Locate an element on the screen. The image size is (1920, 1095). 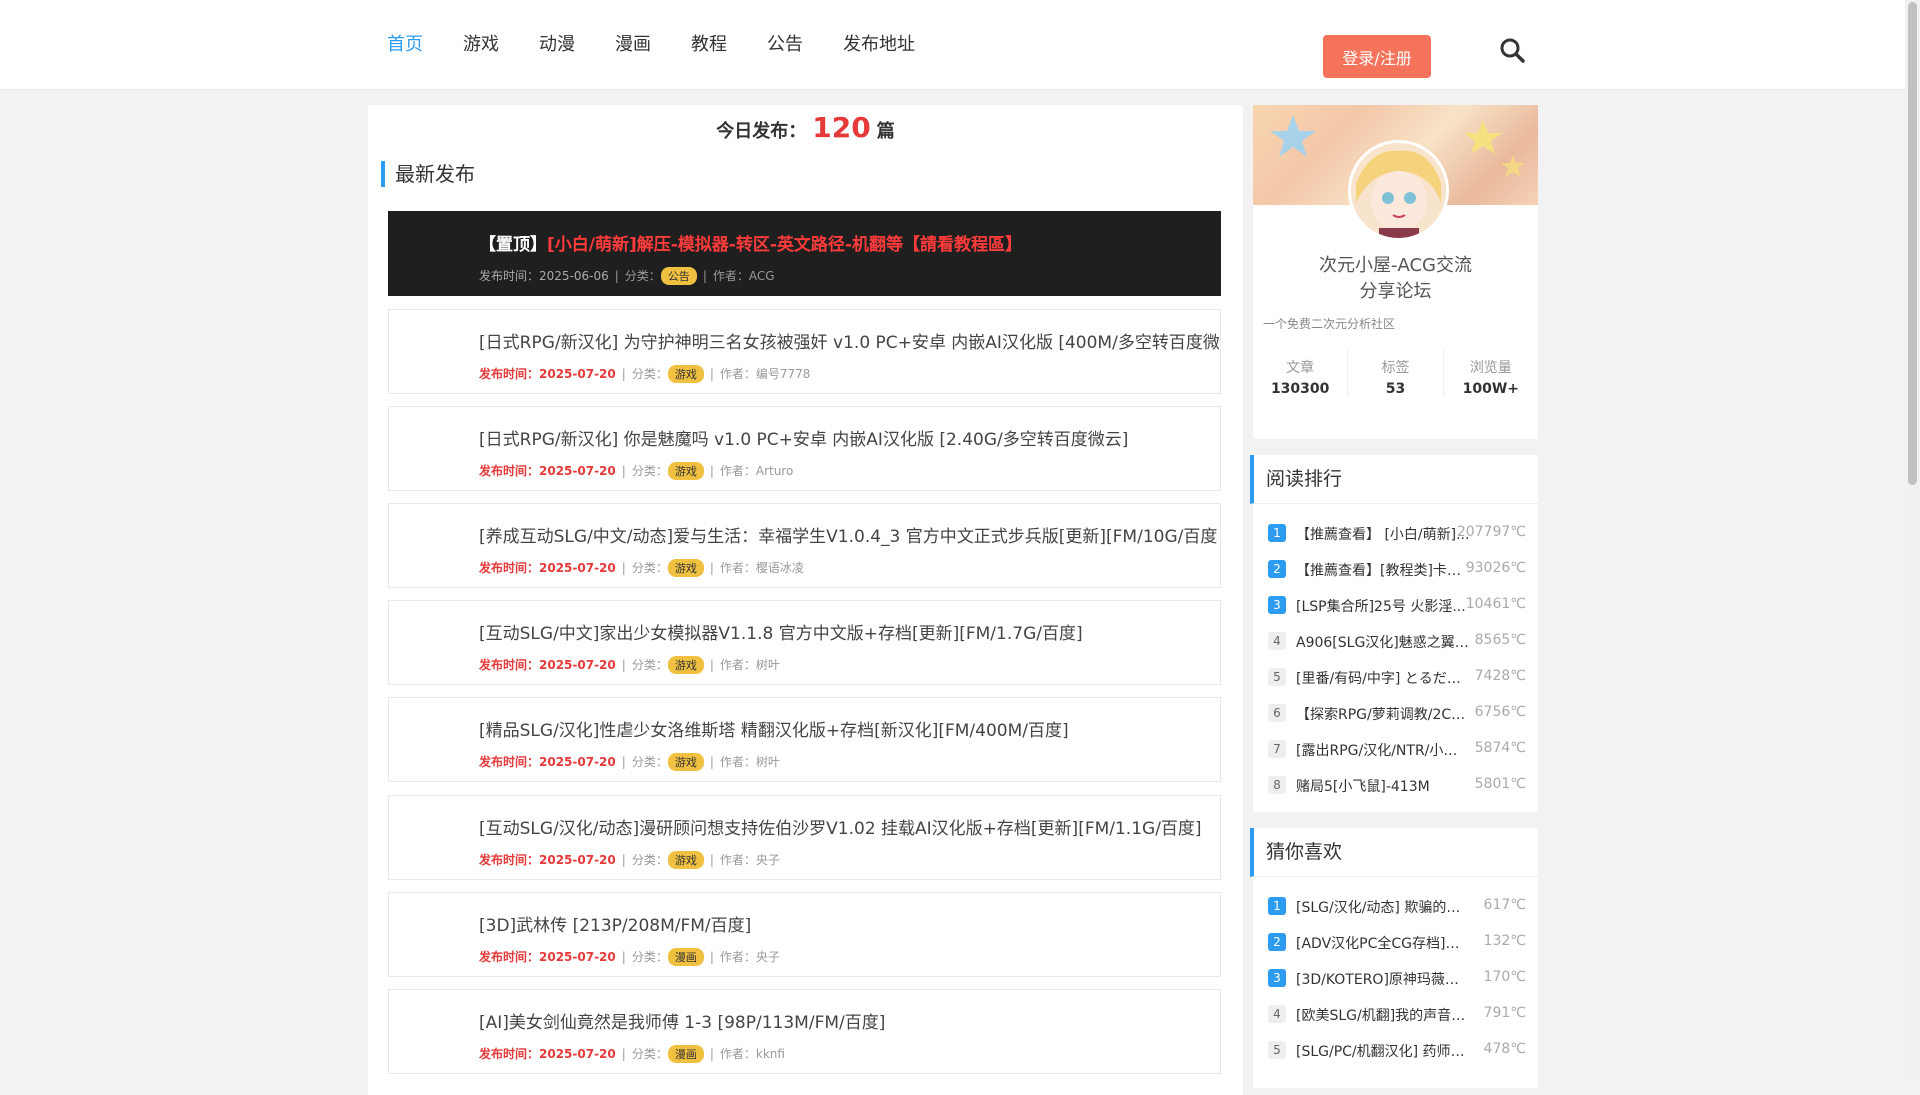
rank-count: 7428℃ is located at coordinates (1500, 676).